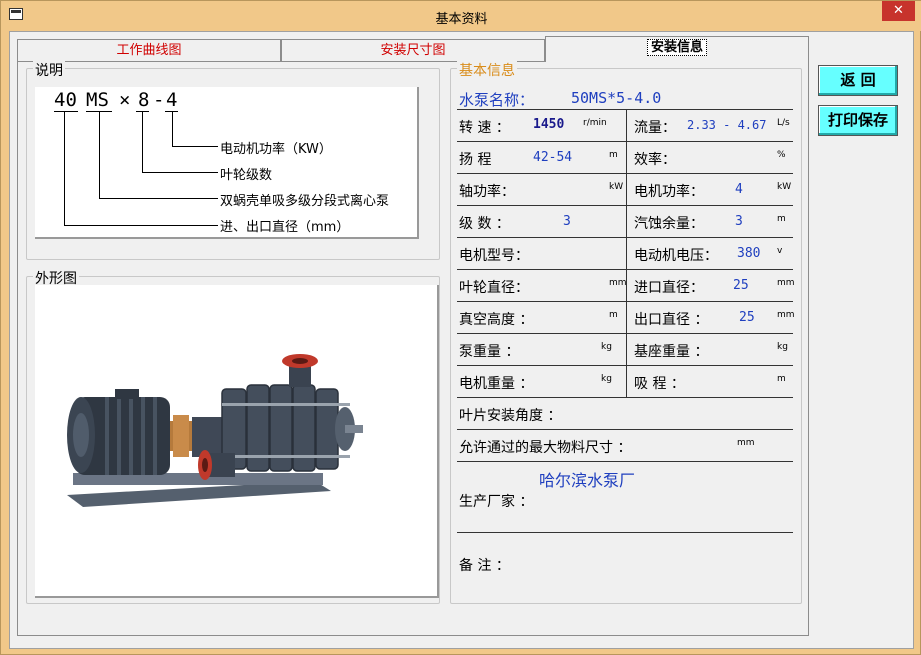 This screenshot has height=655, width=921. Describe the element at coordinates (618, 283) in the screenshot. I see `impeller-diameter-unit: mm` at that location.